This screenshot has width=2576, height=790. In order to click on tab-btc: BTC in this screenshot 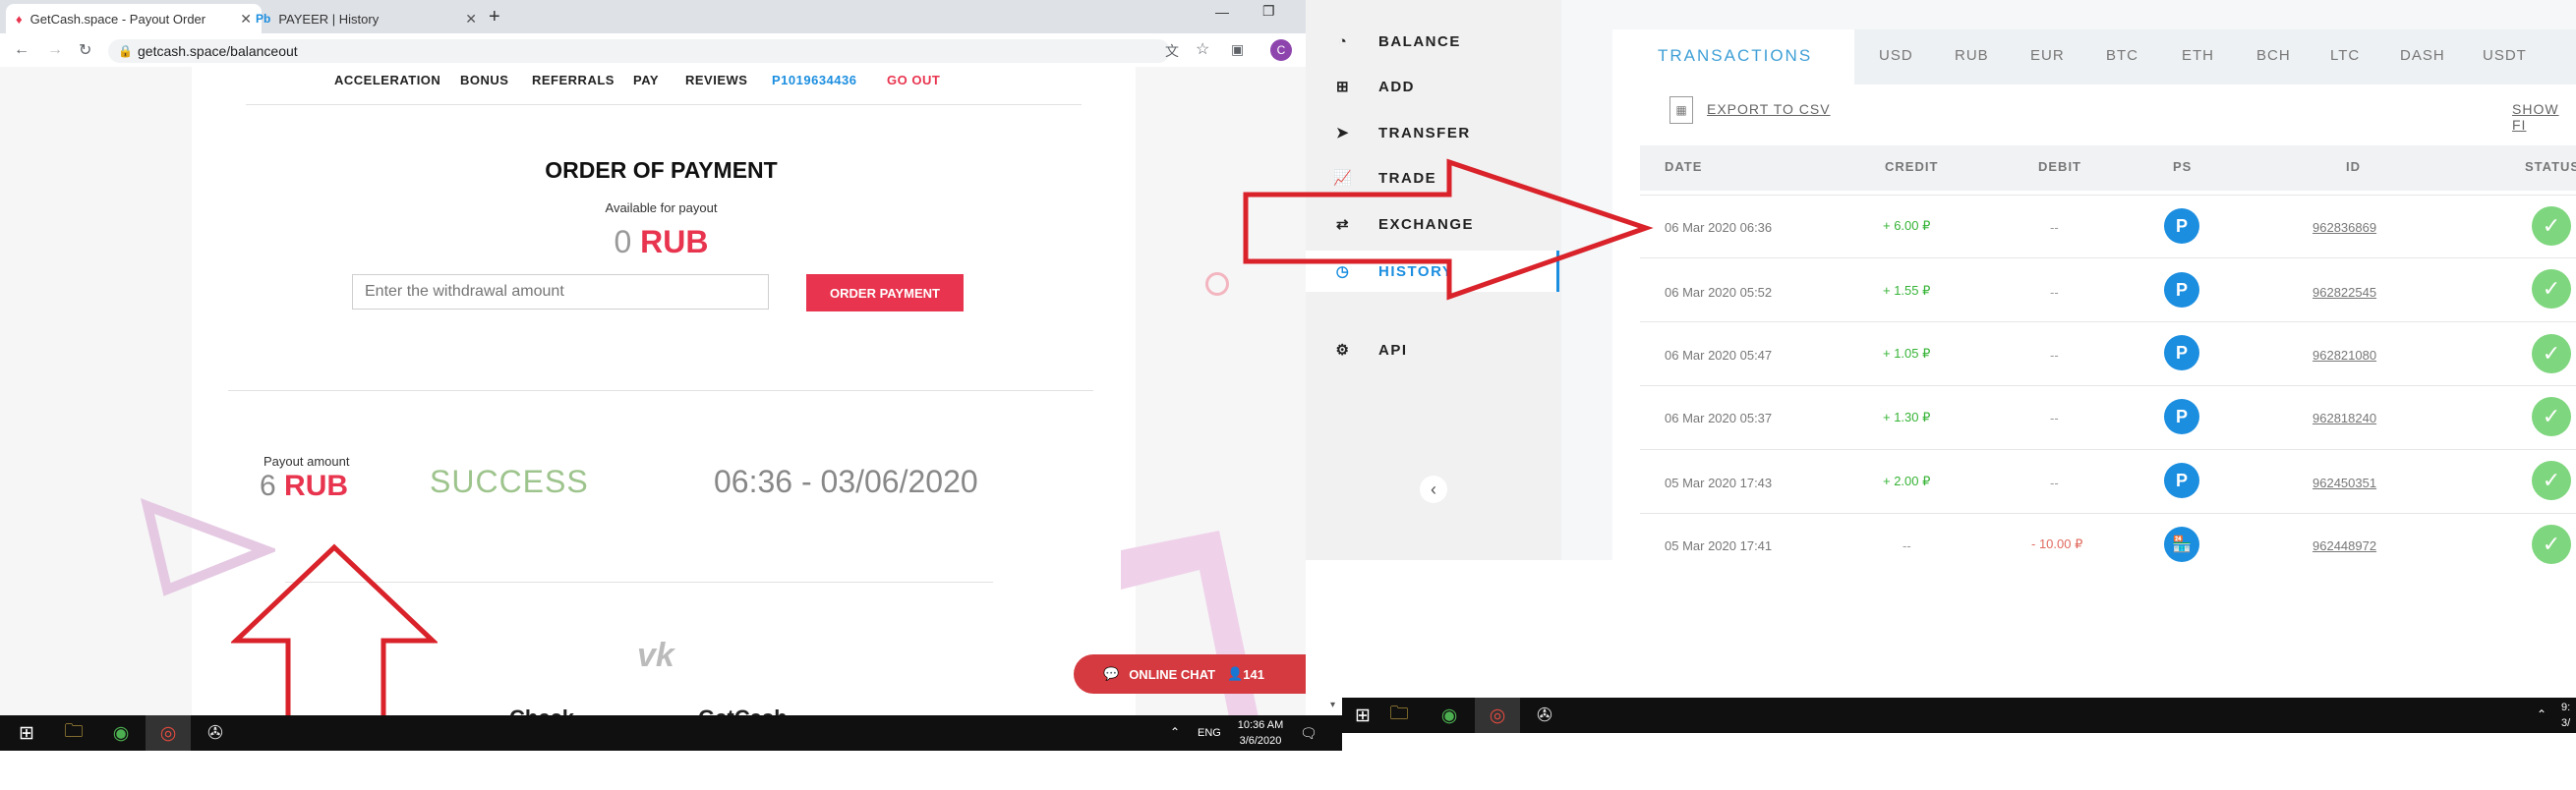, I will do `click(2122, 56)`.